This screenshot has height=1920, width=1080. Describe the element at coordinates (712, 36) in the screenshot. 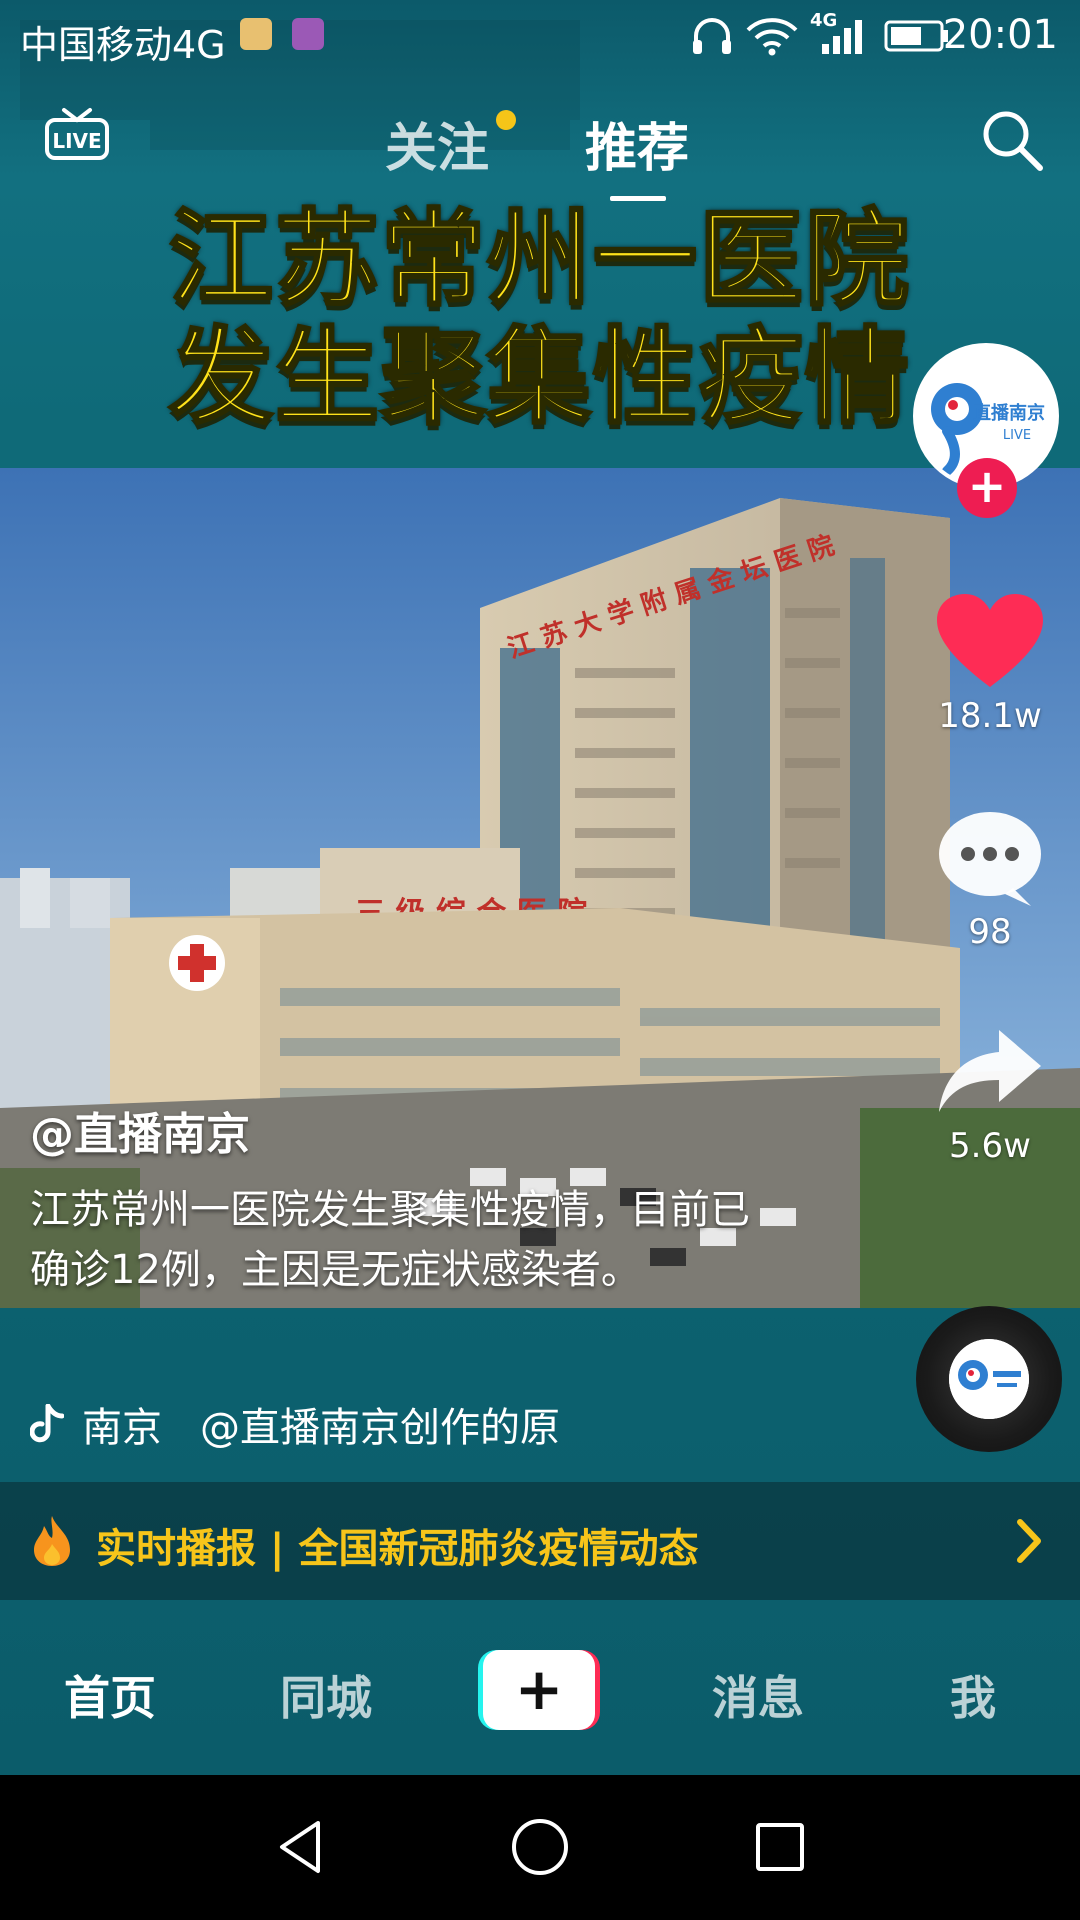

I see `headphones-icon` at that location.